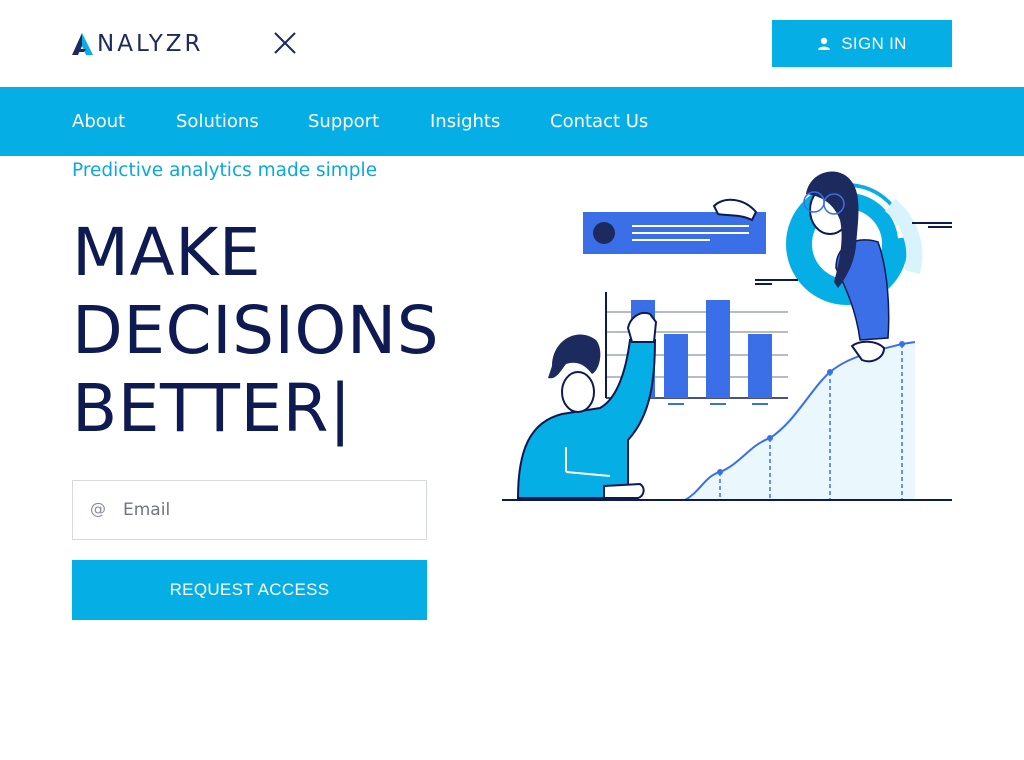 The image size is (1024, 760). Describe the element at coordinates (98, 121) in the screenshot. I see `nav-item-about: About` at that location.